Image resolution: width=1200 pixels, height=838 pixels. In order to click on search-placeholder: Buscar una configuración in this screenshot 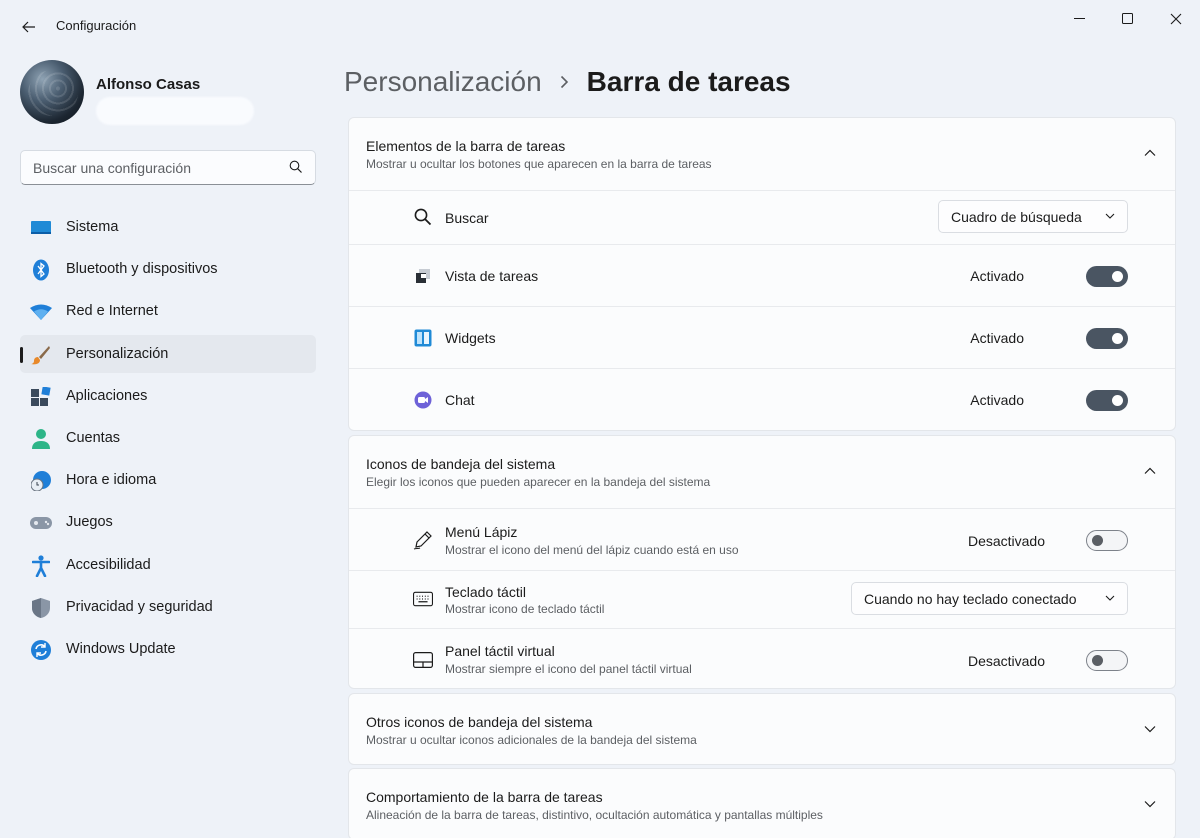, I will do `click(112, 168)`.